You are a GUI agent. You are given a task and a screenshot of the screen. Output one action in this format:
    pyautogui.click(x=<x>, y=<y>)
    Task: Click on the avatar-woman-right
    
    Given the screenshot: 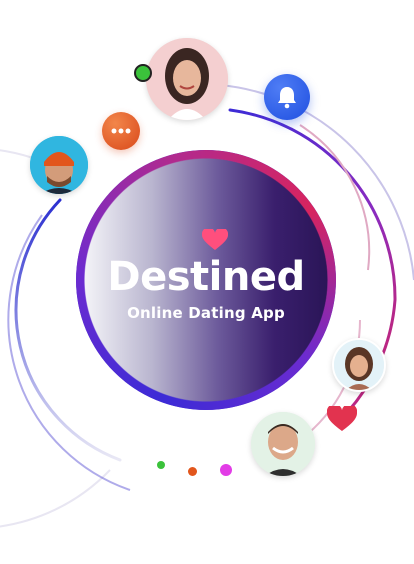 What is the action you would take?
    pyautogui.click(x=359, y=365)
    